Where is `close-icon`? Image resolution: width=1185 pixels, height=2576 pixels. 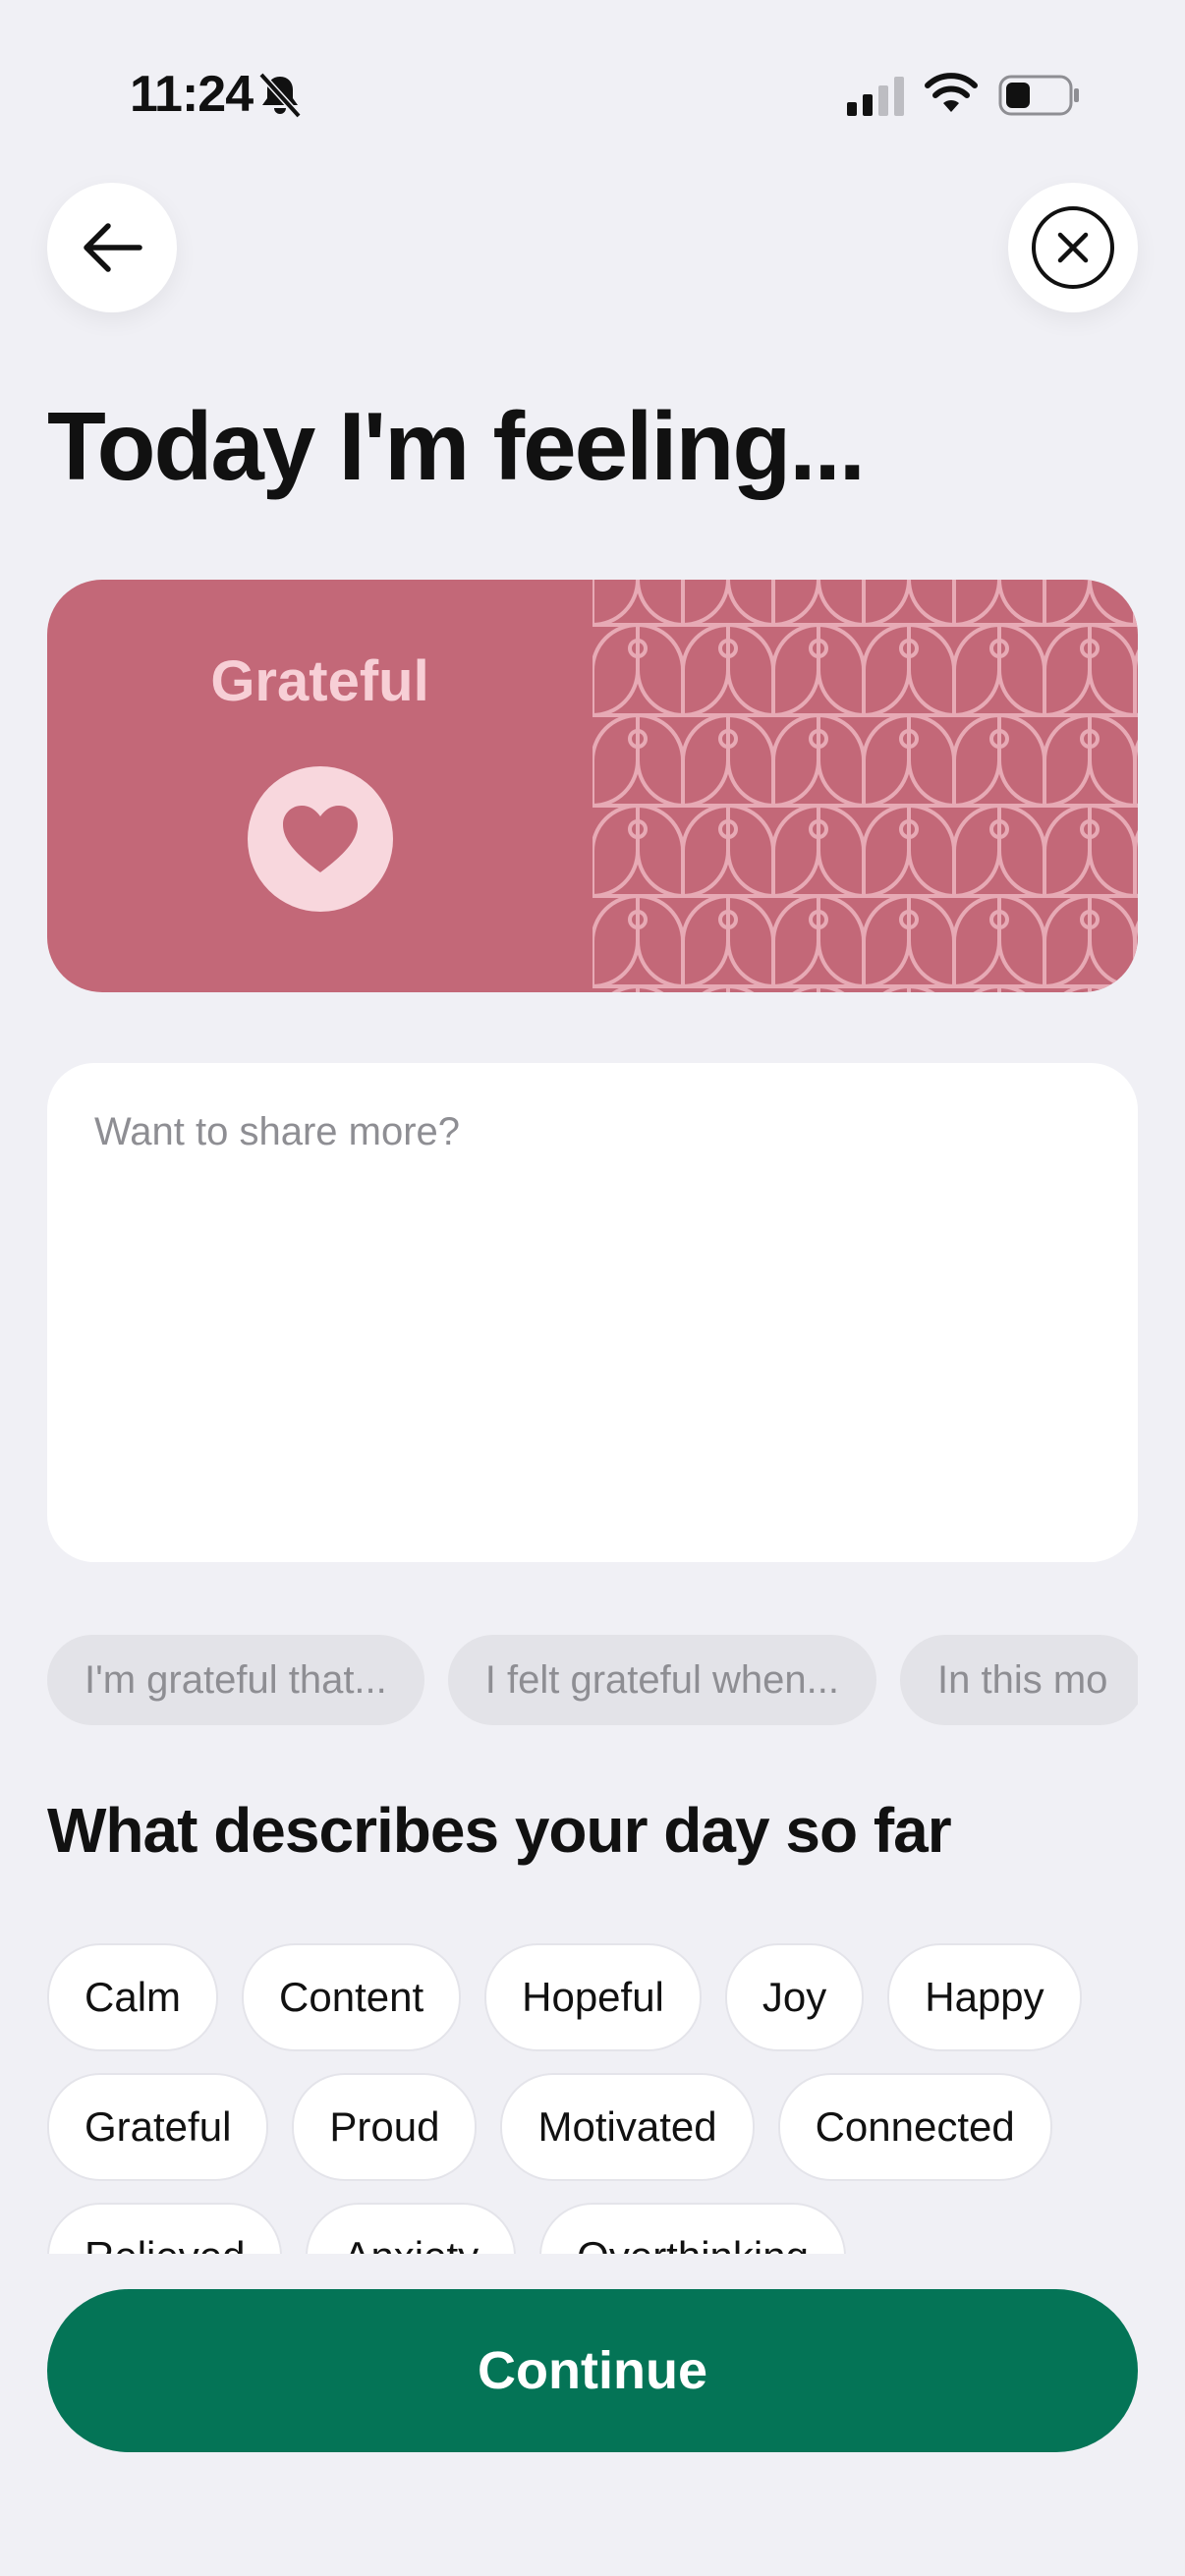
close-icon is located at coordinates (1073, 247).